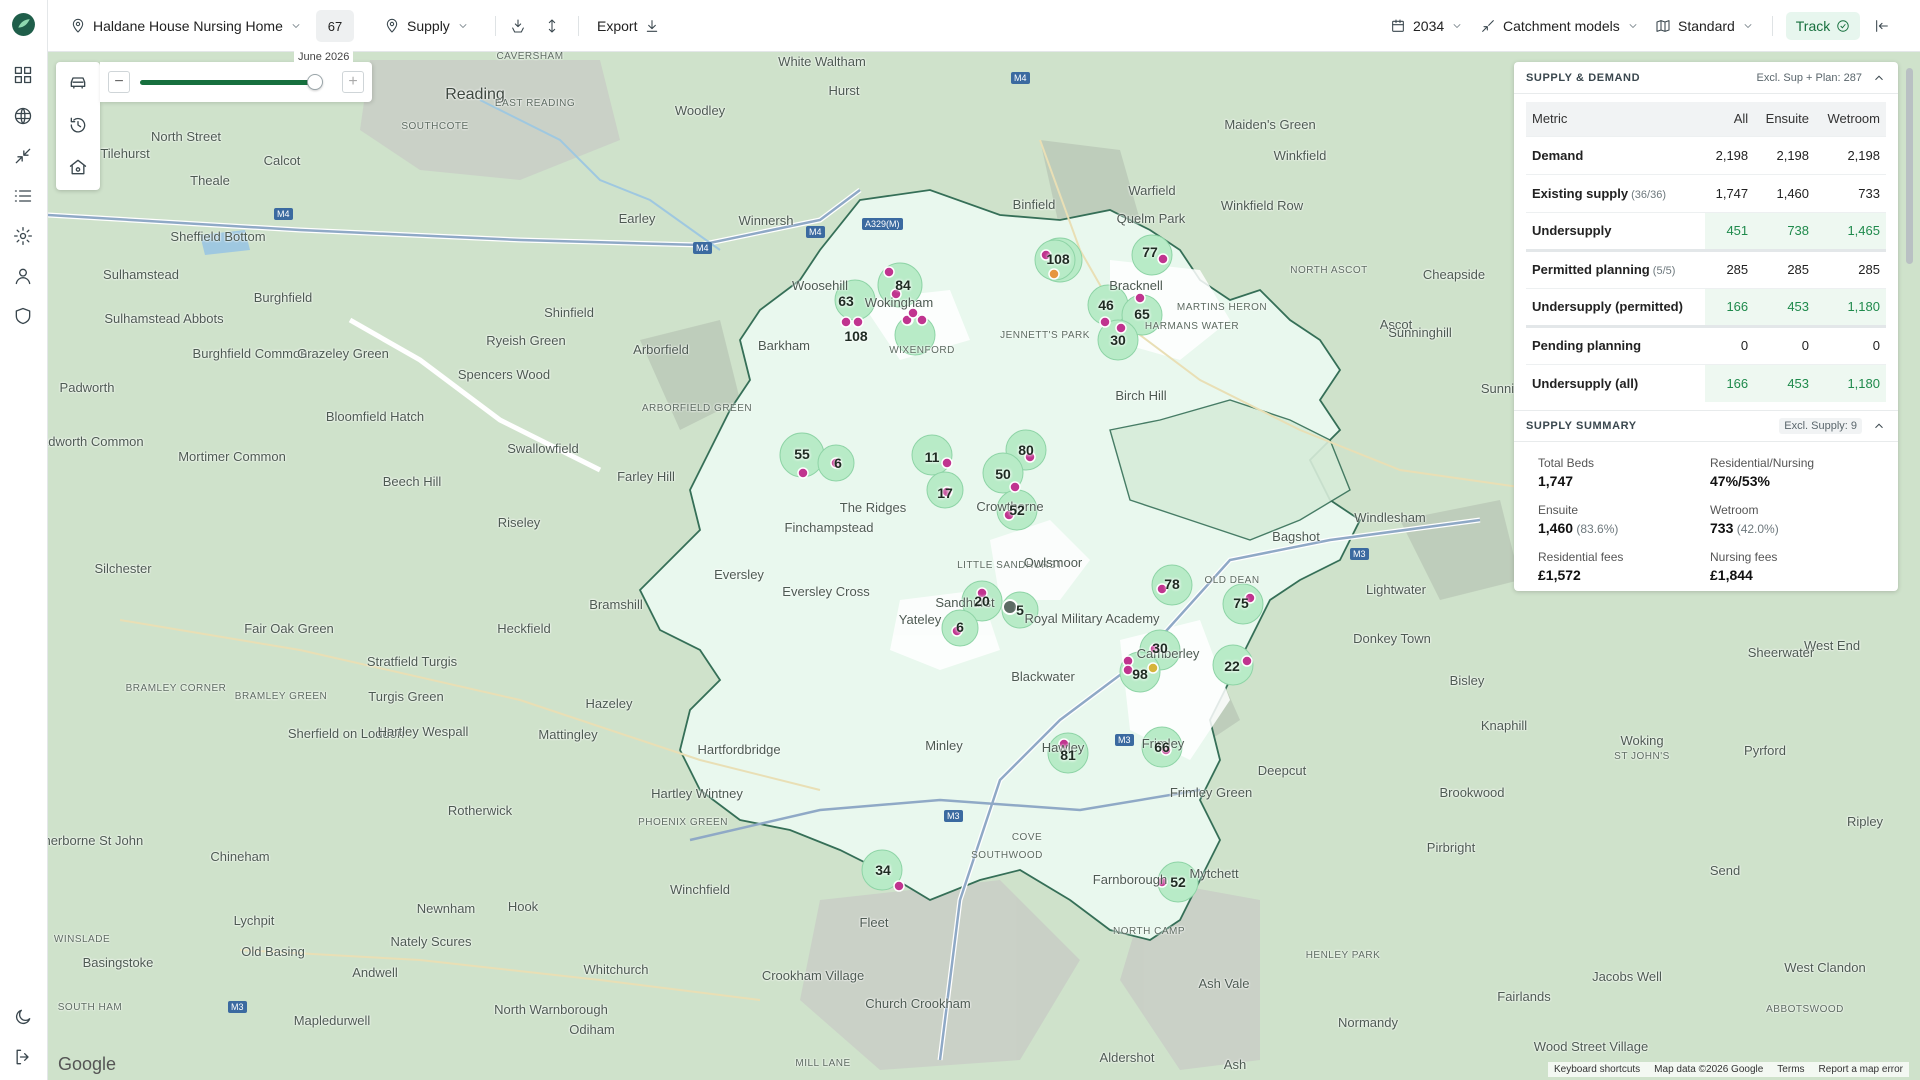 The width and height of the screenshot is (1920, 1080). Describe the element at coordinates (78, 125) in the screenshot. I see `history-icon` at that location.